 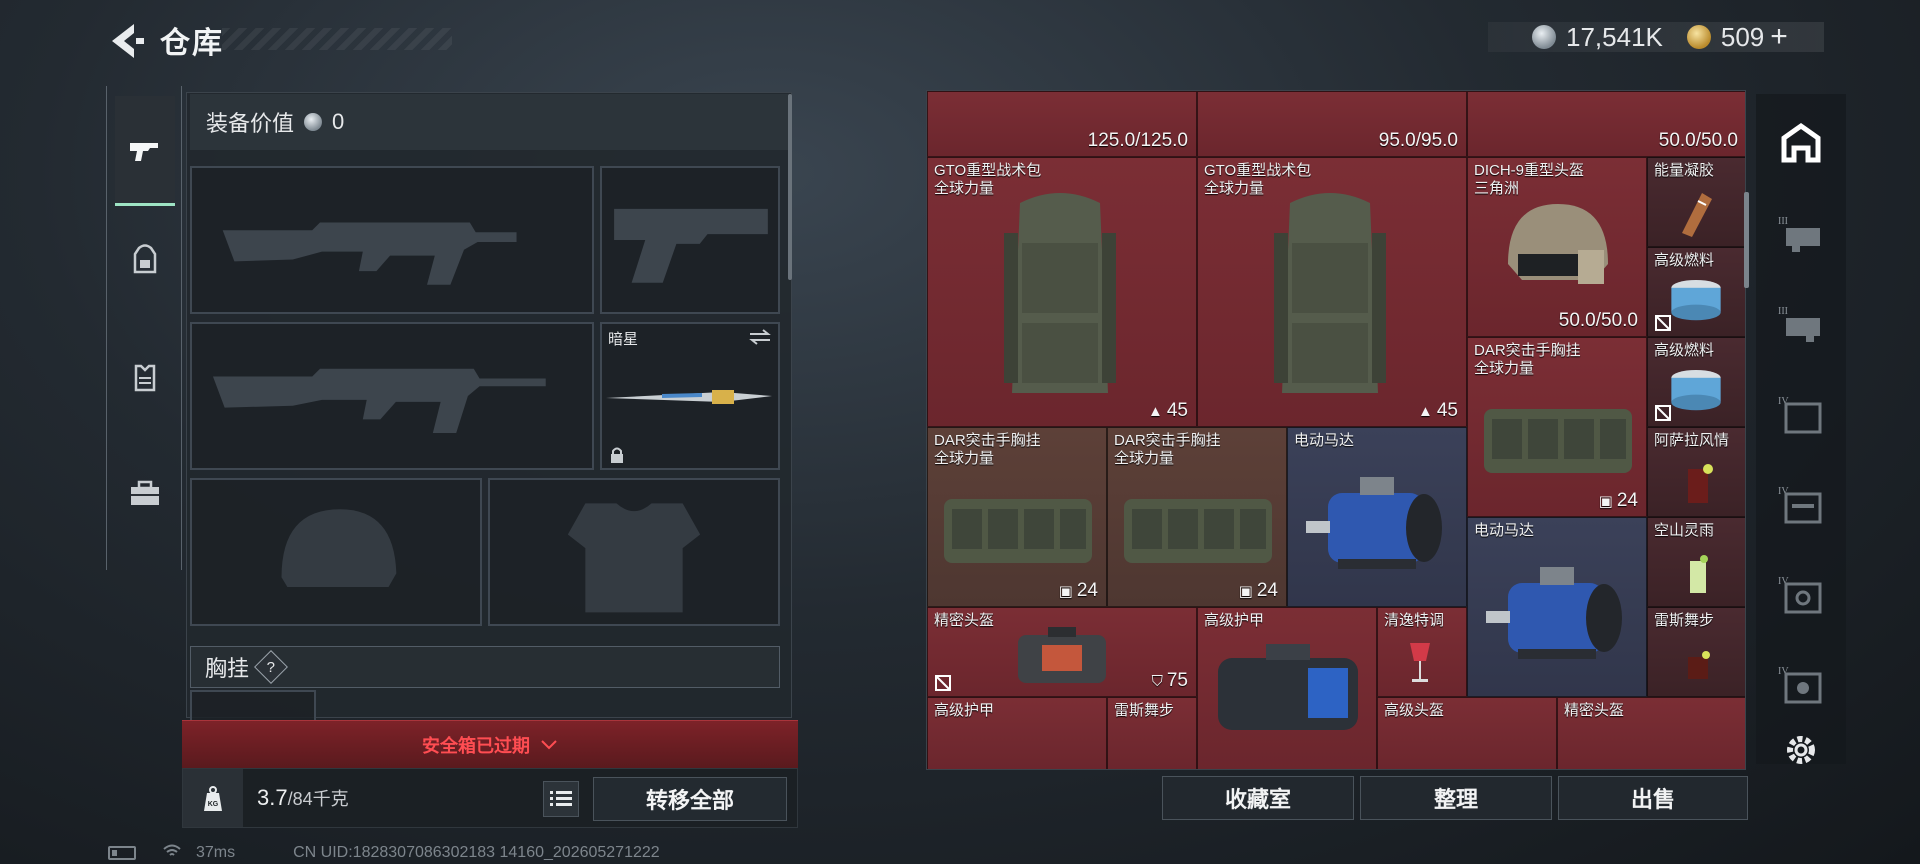 I want to click on category-tier4-case: IV, so click(x=1801, y=683).